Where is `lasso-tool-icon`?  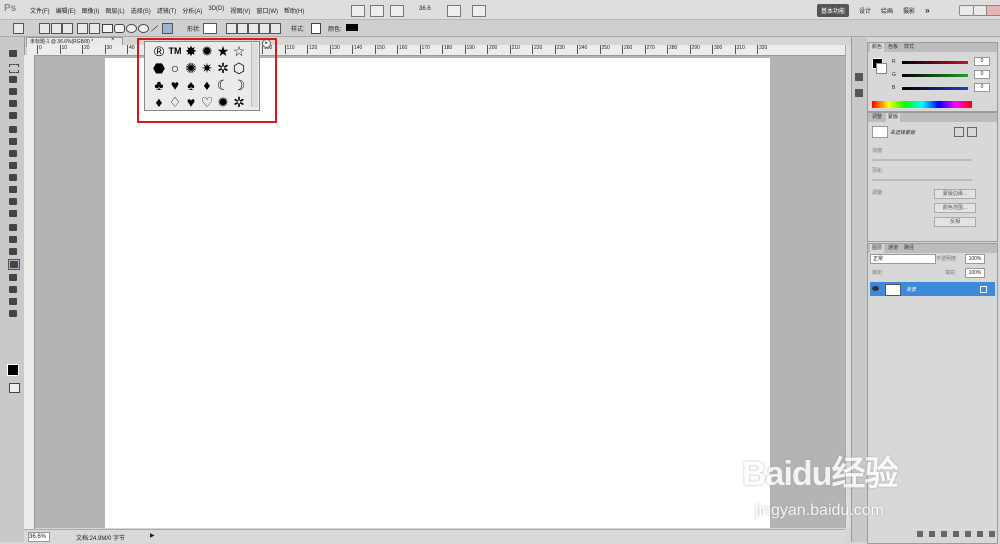 lasso-tool-icon is located at coordinates (13, 79).